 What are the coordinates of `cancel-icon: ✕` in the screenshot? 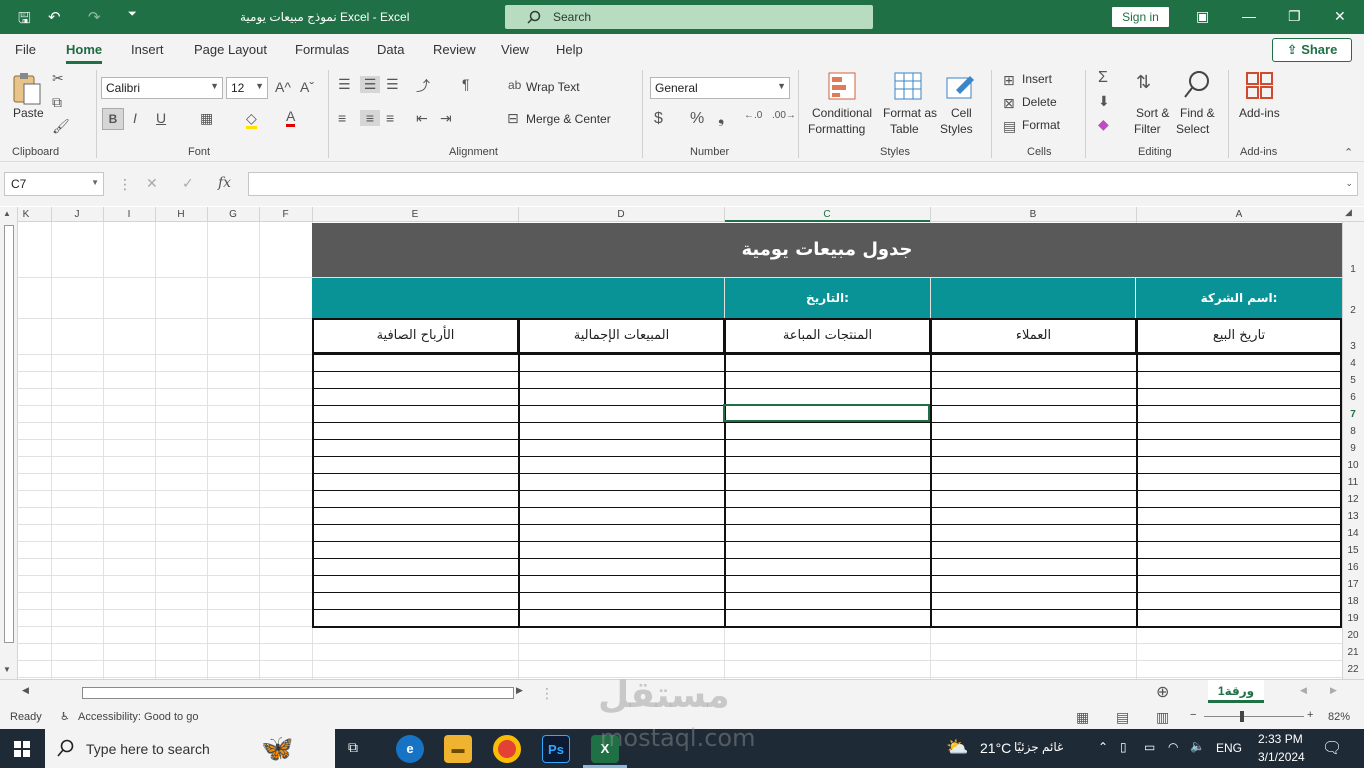 It's located at (152, 183).